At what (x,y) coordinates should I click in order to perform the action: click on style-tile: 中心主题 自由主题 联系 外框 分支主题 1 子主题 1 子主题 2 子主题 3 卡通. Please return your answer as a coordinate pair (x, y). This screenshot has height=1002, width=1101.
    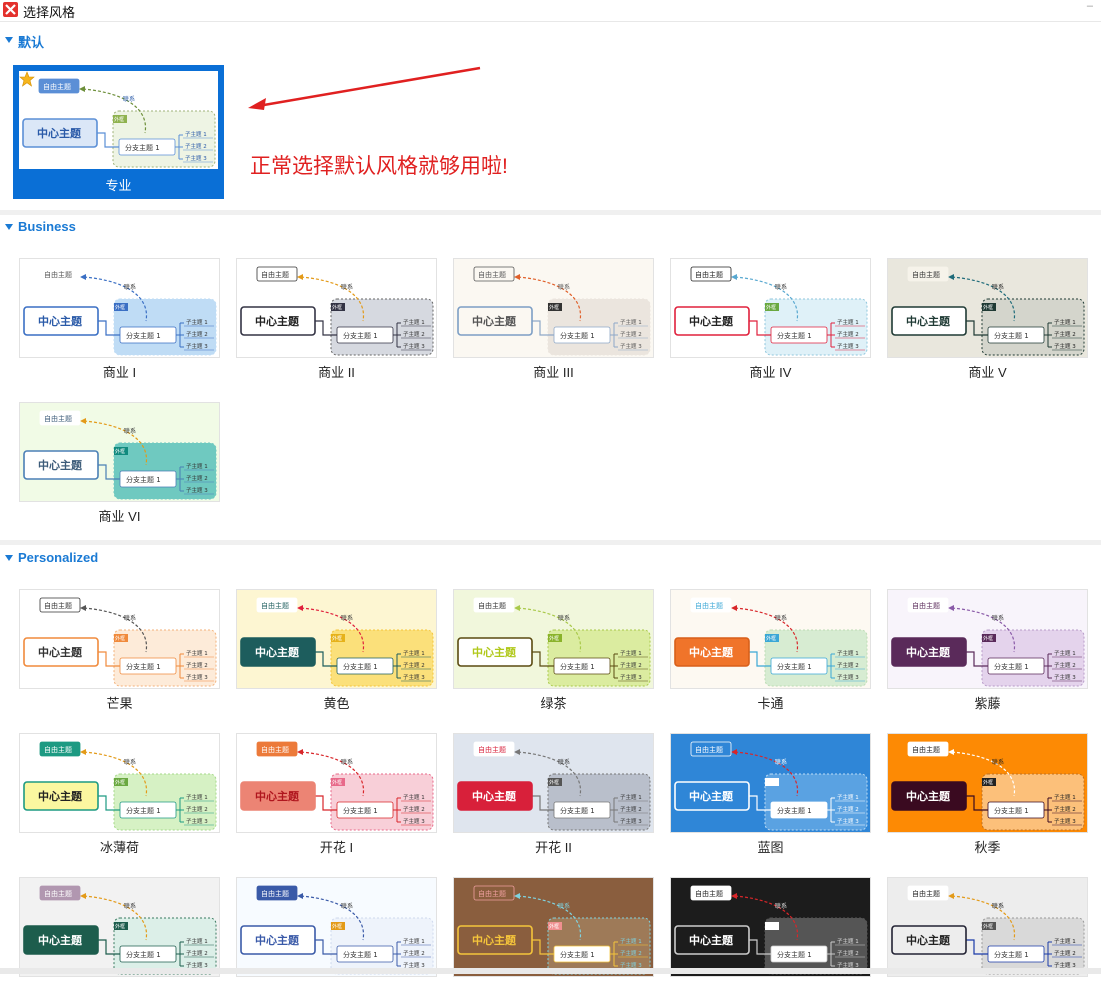
    Looking at the image, I should click on (770, 651).